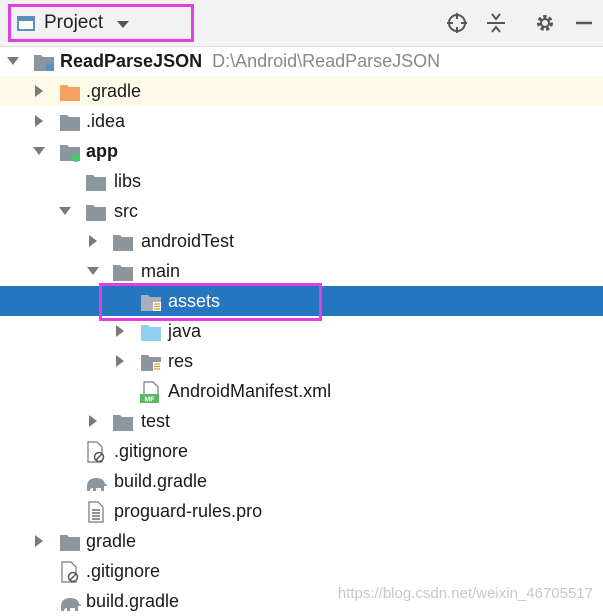 The image size is (603, 616). I want to click on tree-row-libs: libs, so click(301, 181).